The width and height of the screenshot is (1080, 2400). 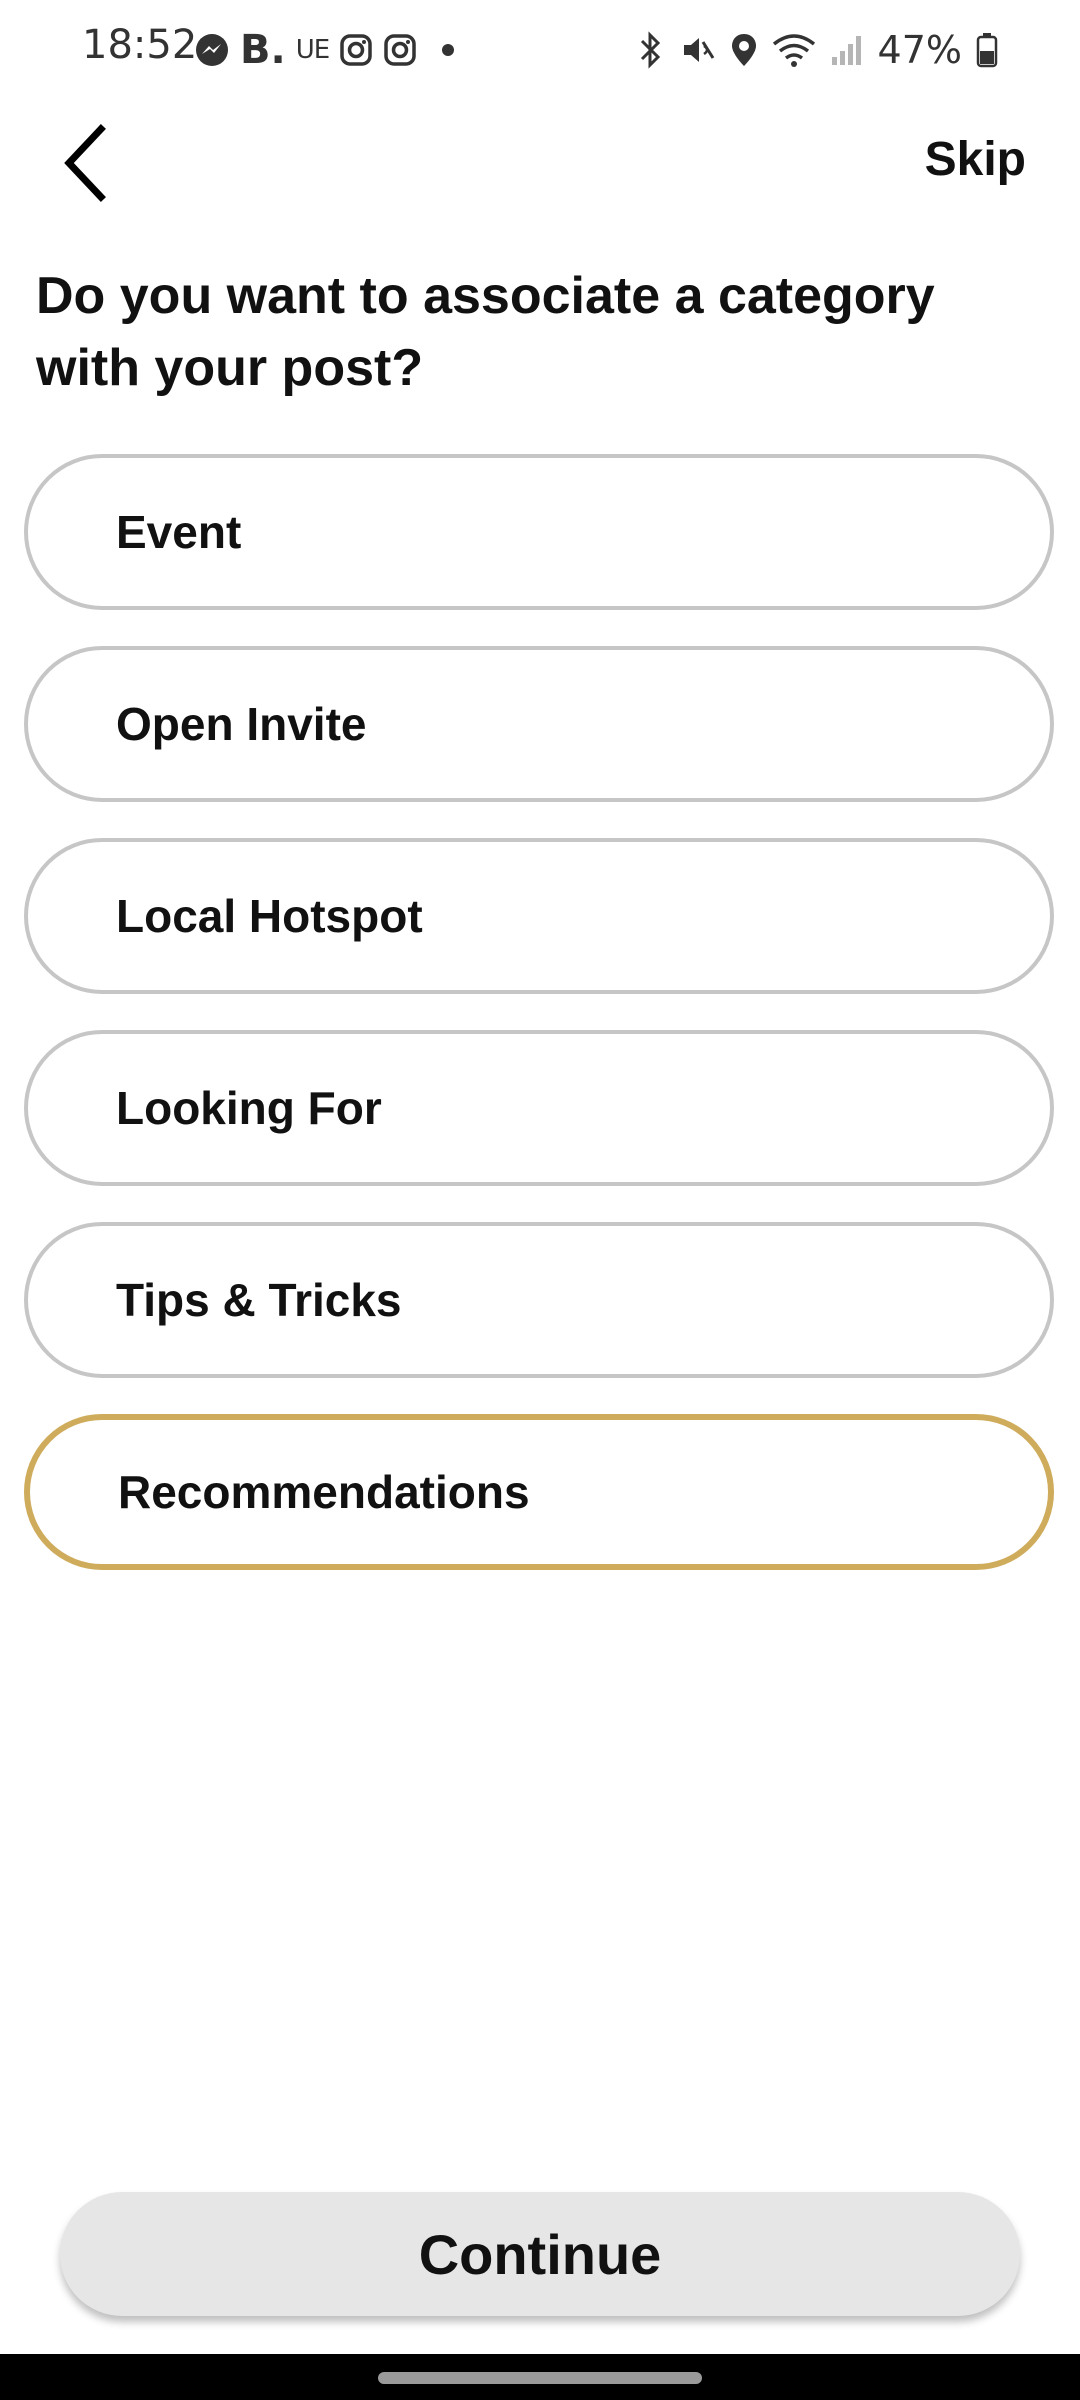 I want to click on option-event: Event, so click(x=539, y=532).